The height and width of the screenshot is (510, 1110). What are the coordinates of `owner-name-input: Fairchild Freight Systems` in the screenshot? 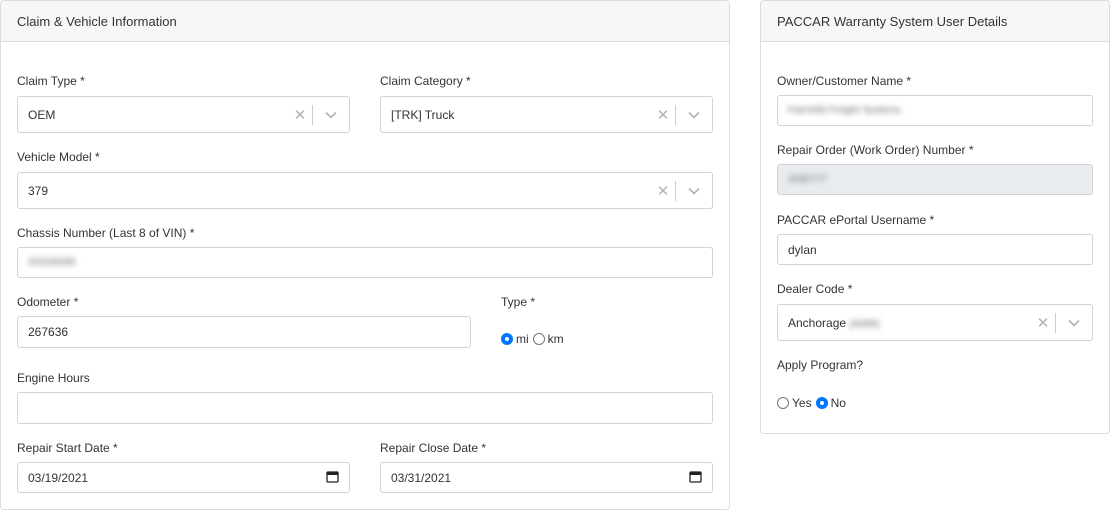 It's located at (935, 110).